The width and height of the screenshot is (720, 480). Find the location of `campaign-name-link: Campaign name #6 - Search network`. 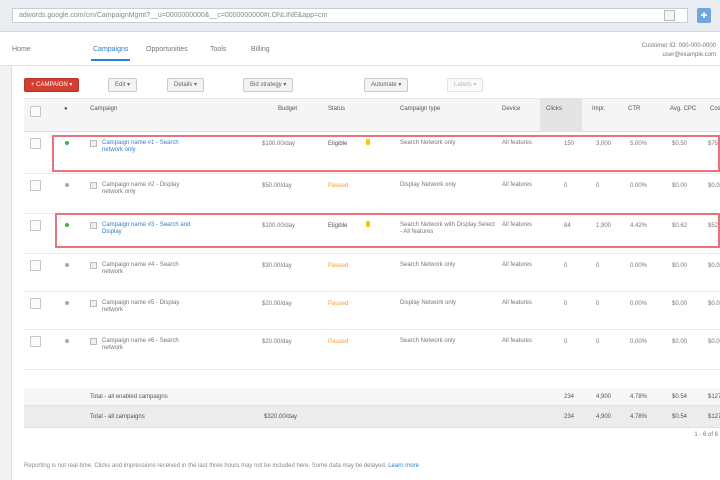

campaign-name-link: Campaign name #6 - Search network is located at coordinates (149, 345).